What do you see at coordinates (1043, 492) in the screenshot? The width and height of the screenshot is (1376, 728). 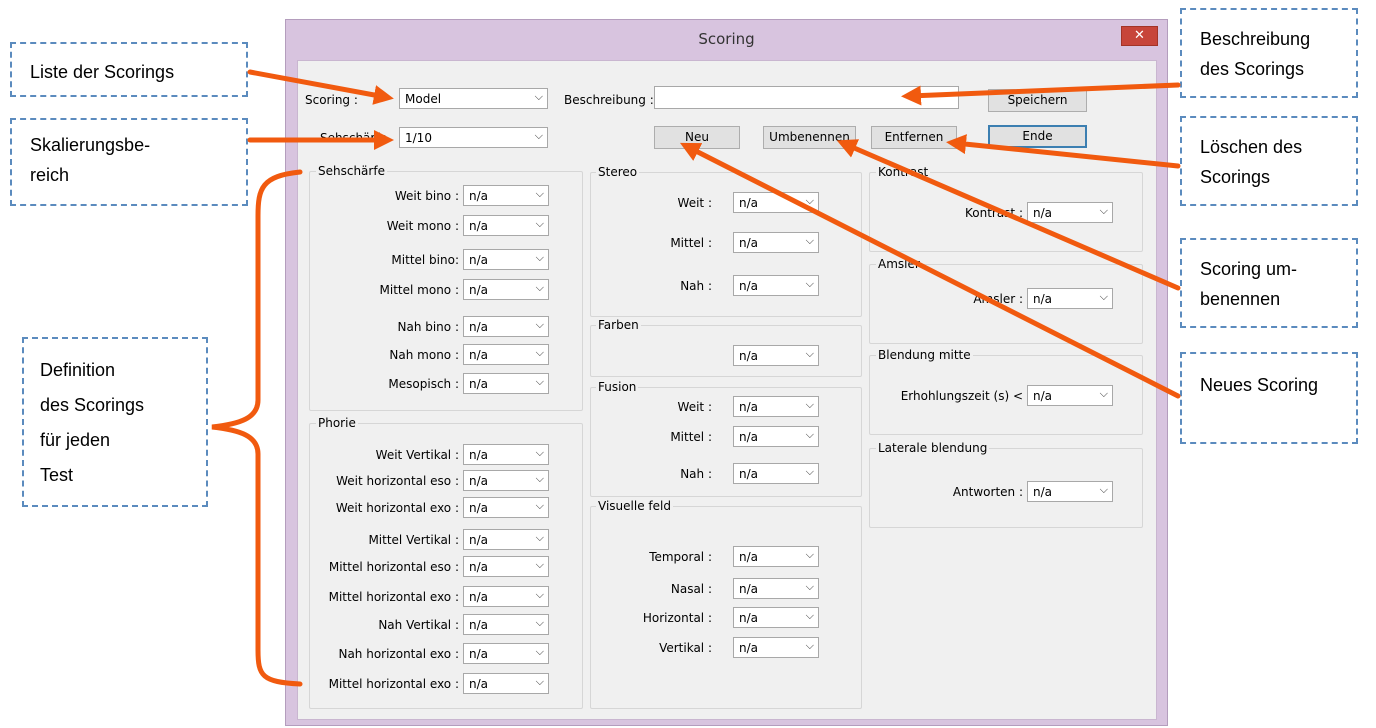 I see `laterale-field-value: n/a` at bounding box center [1043, 492].